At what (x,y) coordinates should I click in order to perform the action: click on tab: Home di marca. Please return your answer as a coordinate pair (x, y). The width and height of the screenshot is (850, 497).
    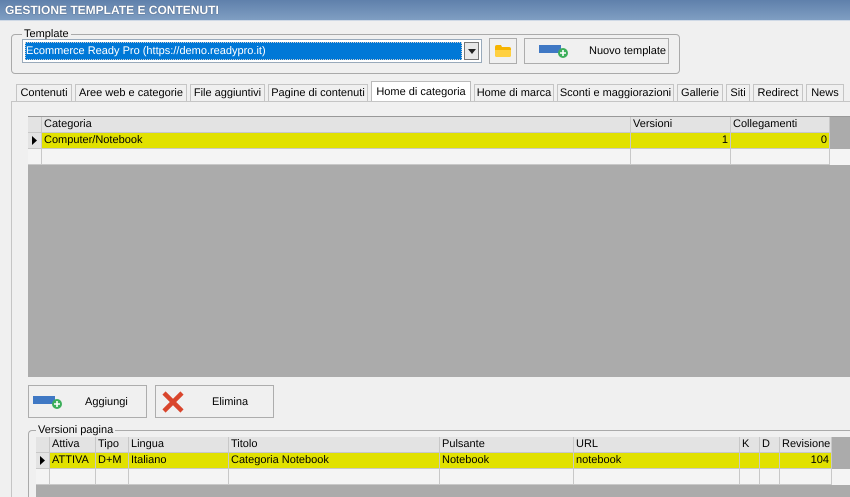
    Looking at the image, I should click on (514, 92).